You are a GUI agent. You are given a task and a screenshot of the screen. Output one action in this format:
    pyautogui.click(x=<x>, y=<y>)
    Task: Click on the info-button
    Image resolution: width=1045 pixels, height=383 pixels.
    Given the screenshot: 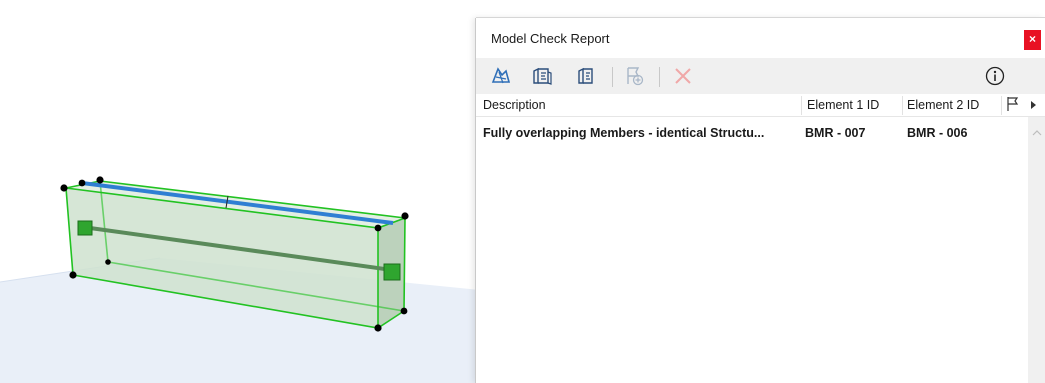 What is the action you would take?
    pyautogui.click(x=995, y=76)
    